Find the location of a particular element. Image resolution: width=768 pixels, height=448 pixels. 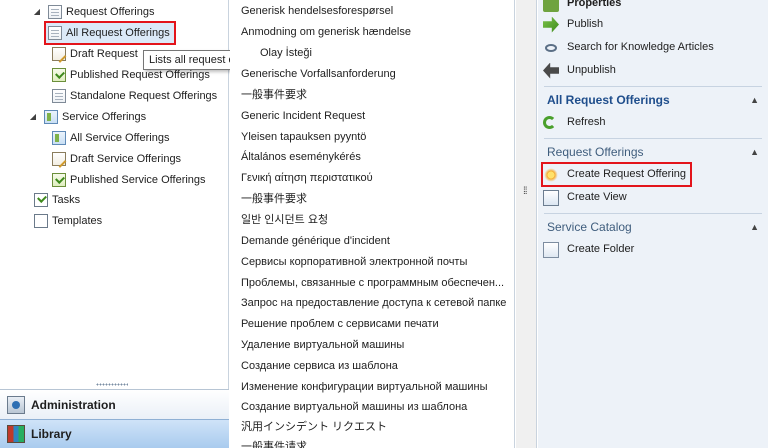

tree-item-published-service-offerings: Published Service Offerings is located at coordinates (129, 180).